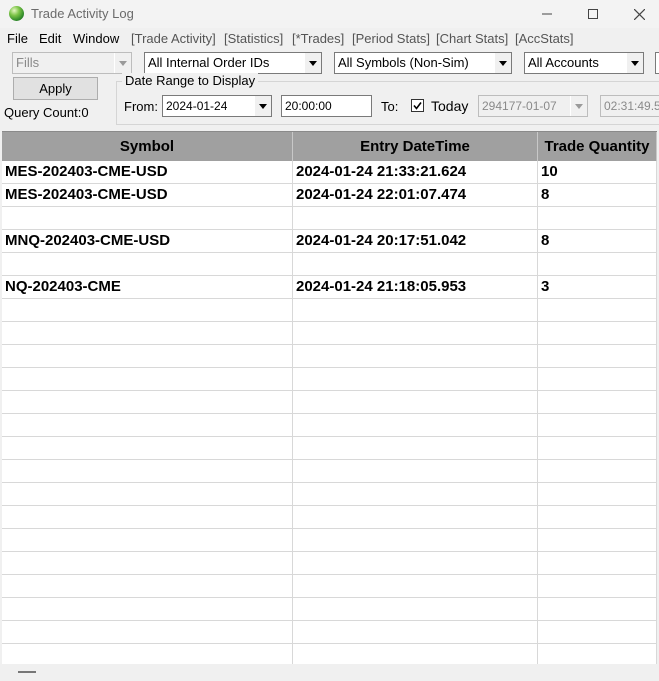  What do you see at coordinates (46, 112) in the screenshot?
I see `query-count: Query Count:0` at bounding box center [46, 112].